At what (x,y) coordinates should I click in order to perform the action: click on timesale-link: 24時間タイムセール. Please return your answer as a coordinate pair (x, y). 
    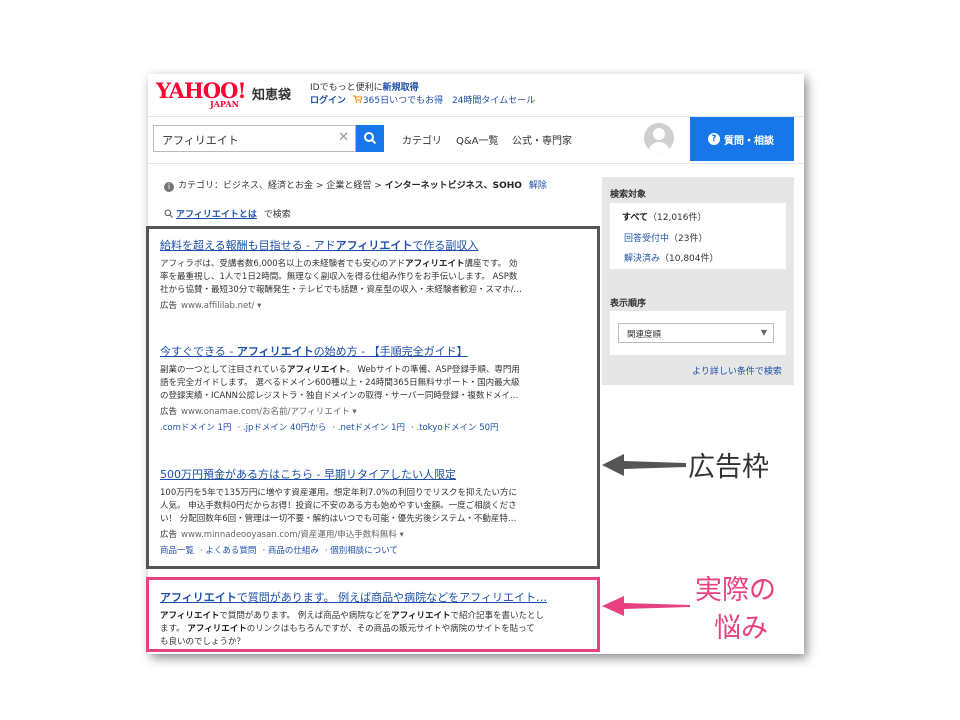
    Looking at the image, I should click on (493, 101).